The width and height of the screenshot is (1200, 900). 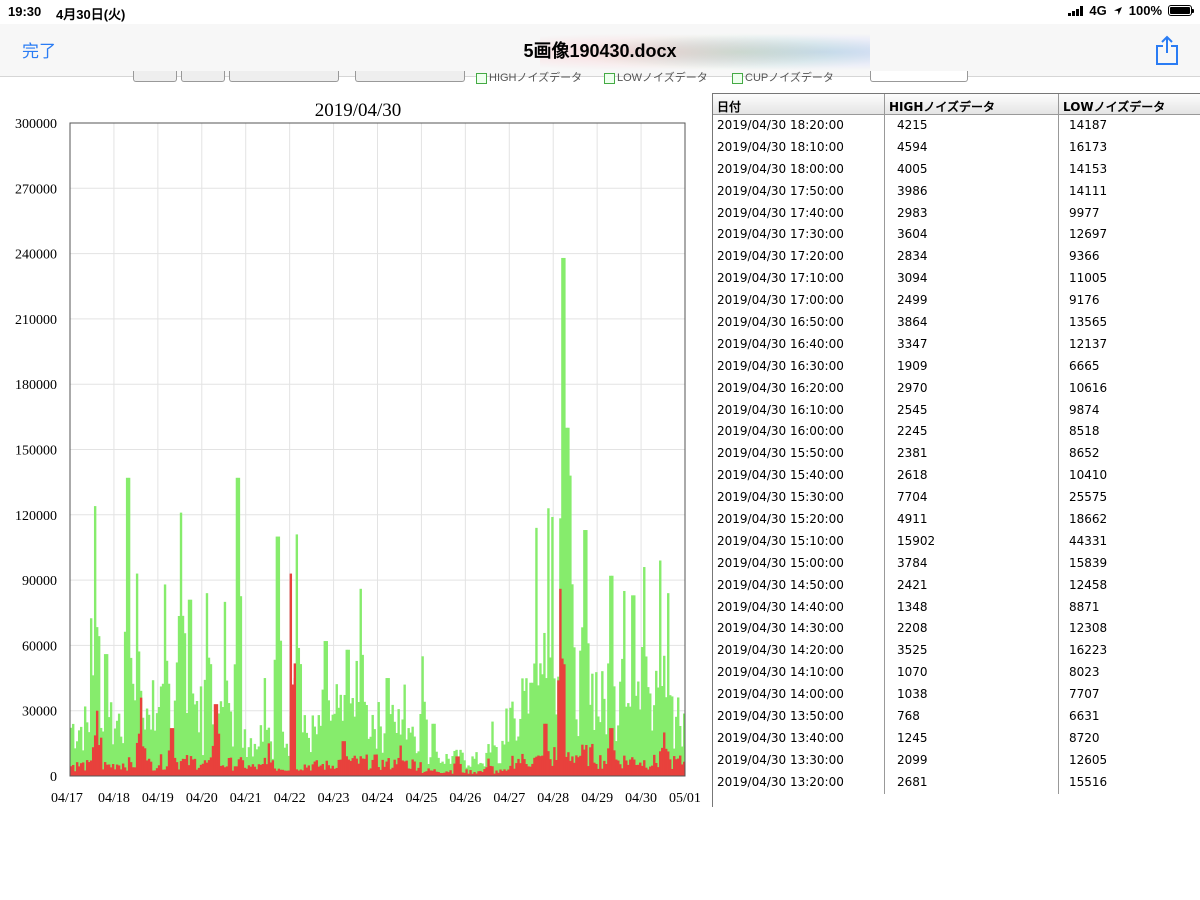 I want to click on y-tick-label: 270000, so click(x=36, y=189).